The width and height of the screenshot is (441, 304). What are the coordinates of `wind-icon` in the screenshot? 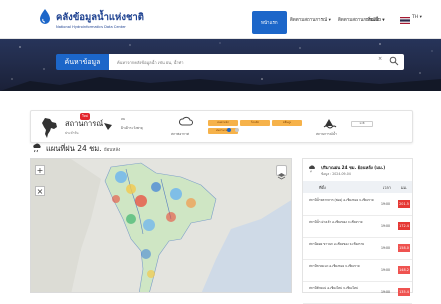 It's located at (108, 126).